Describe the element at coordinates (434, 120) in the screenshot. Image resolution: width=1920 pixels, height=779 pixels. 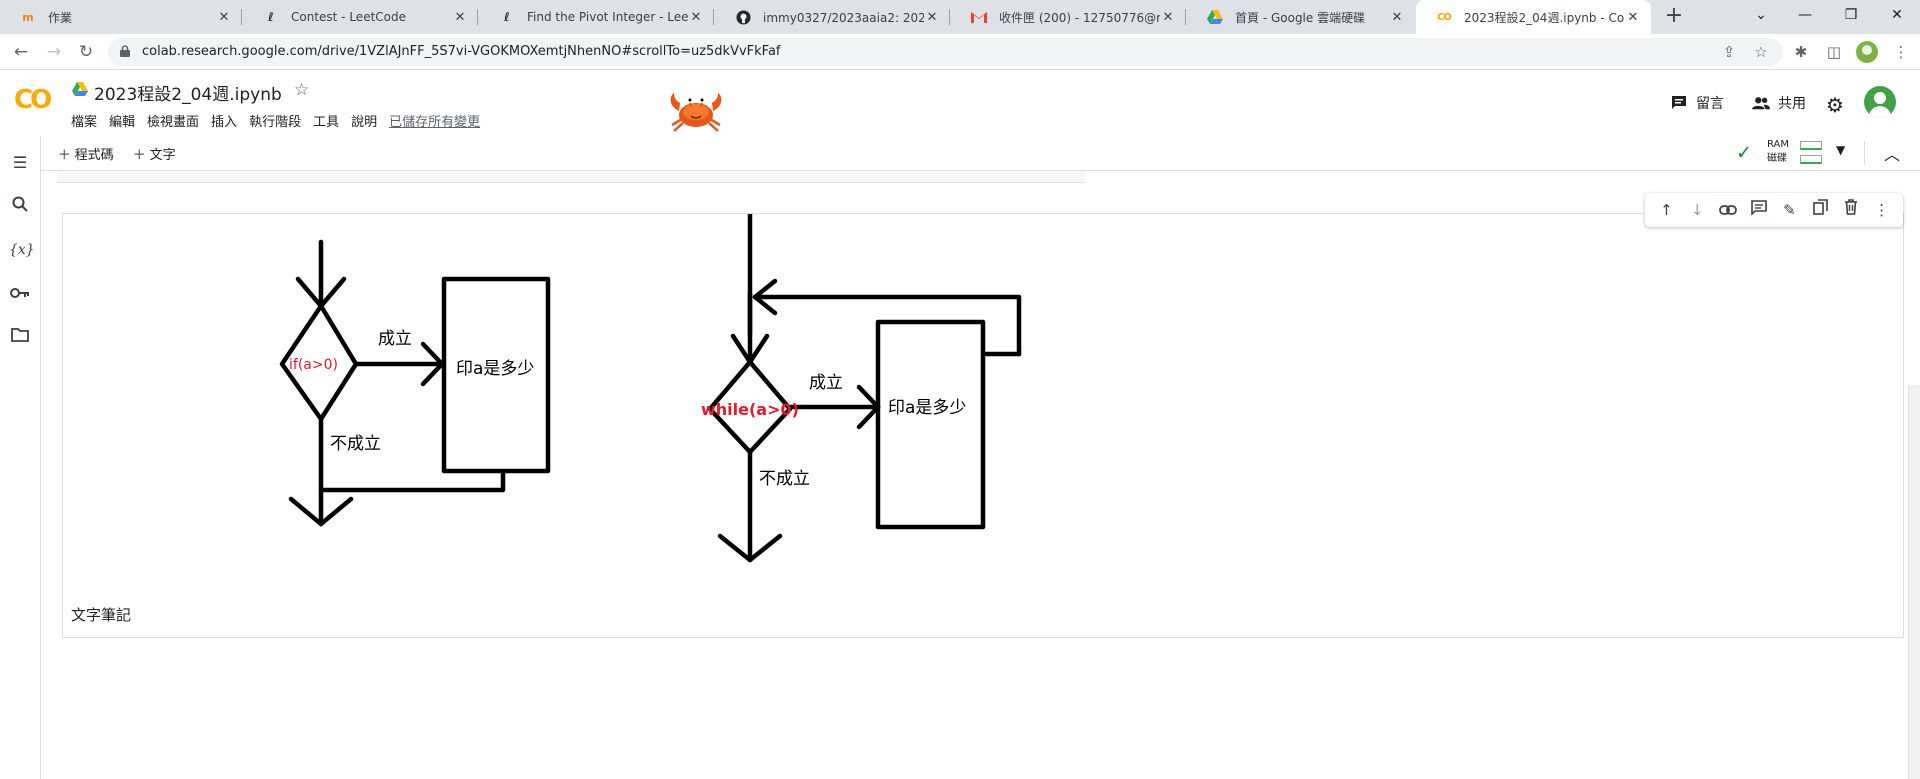
I see `saved-status: 已儲存所有變更` at that location.